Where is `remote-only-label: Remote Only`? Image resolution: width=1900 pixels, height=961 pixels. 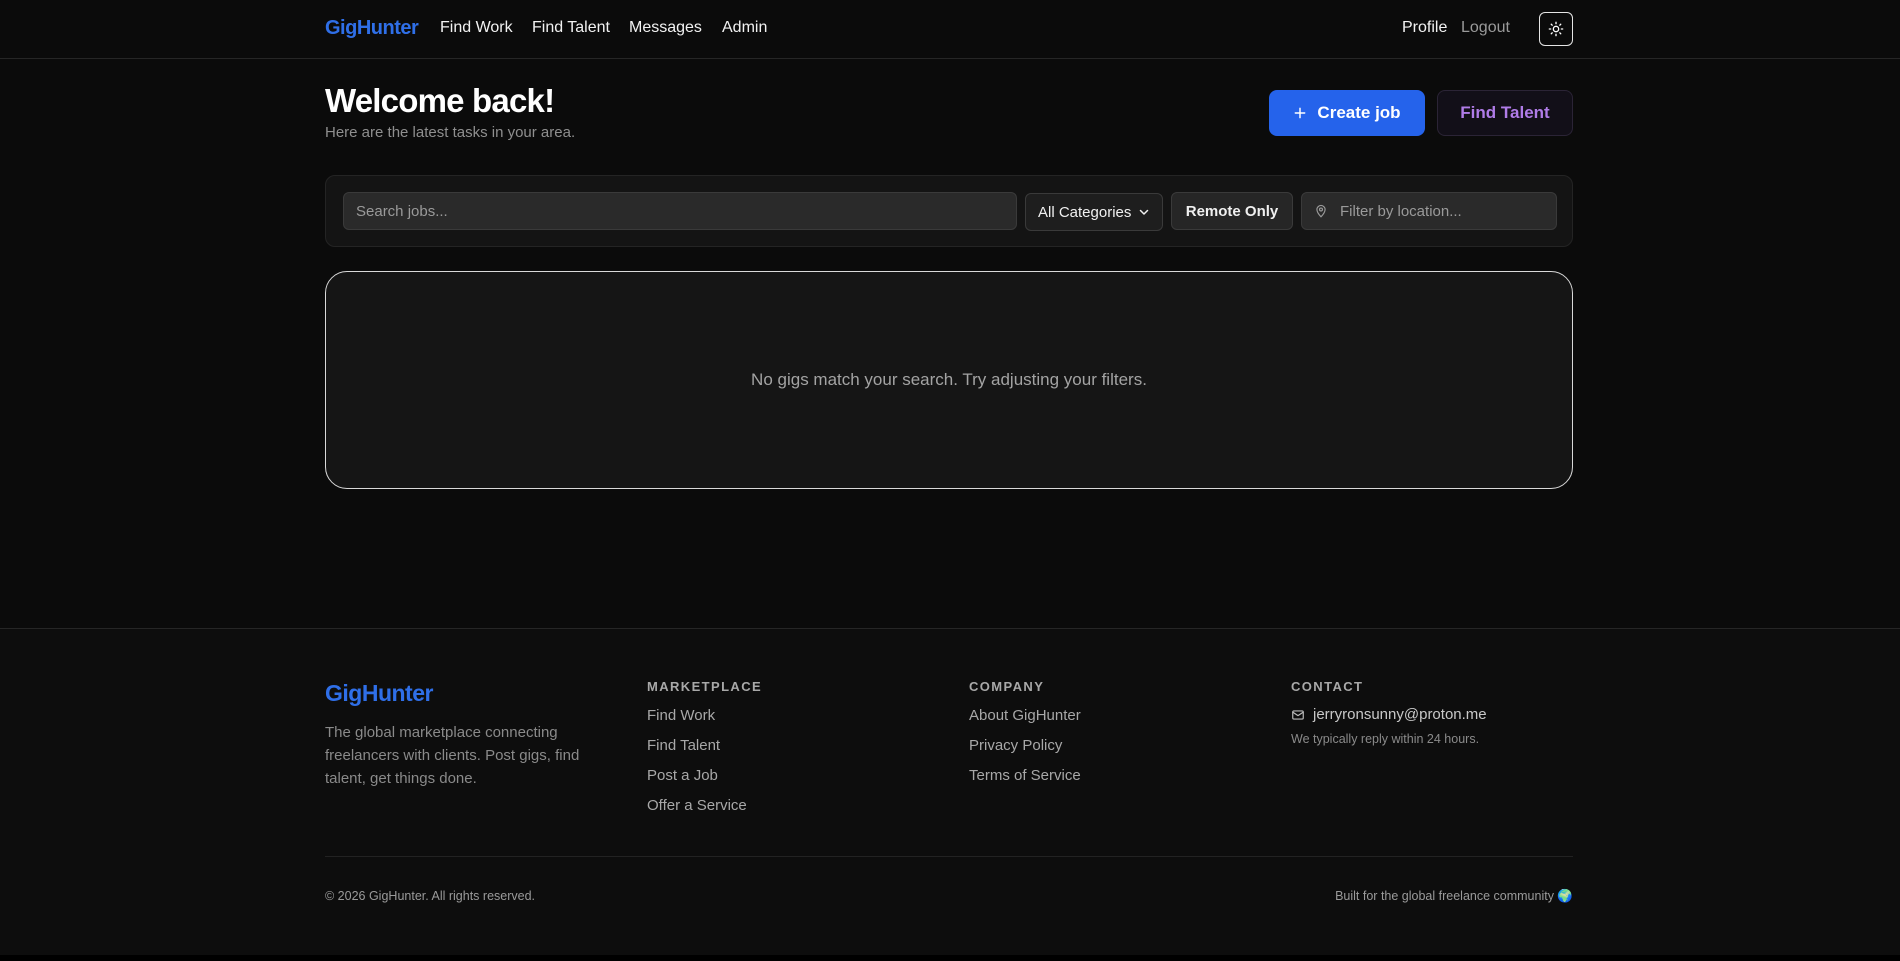
remote-only-label: Remote Only is located at coordinates (1232, 211).